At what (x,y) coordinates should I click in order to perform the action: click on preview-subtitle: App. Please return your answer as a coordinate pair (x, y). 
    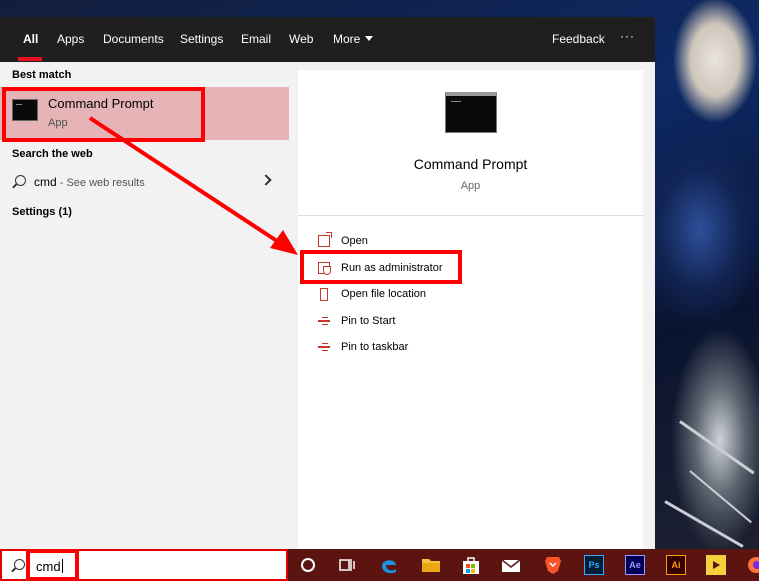
    Looking at the image, I should click on (470, 186).